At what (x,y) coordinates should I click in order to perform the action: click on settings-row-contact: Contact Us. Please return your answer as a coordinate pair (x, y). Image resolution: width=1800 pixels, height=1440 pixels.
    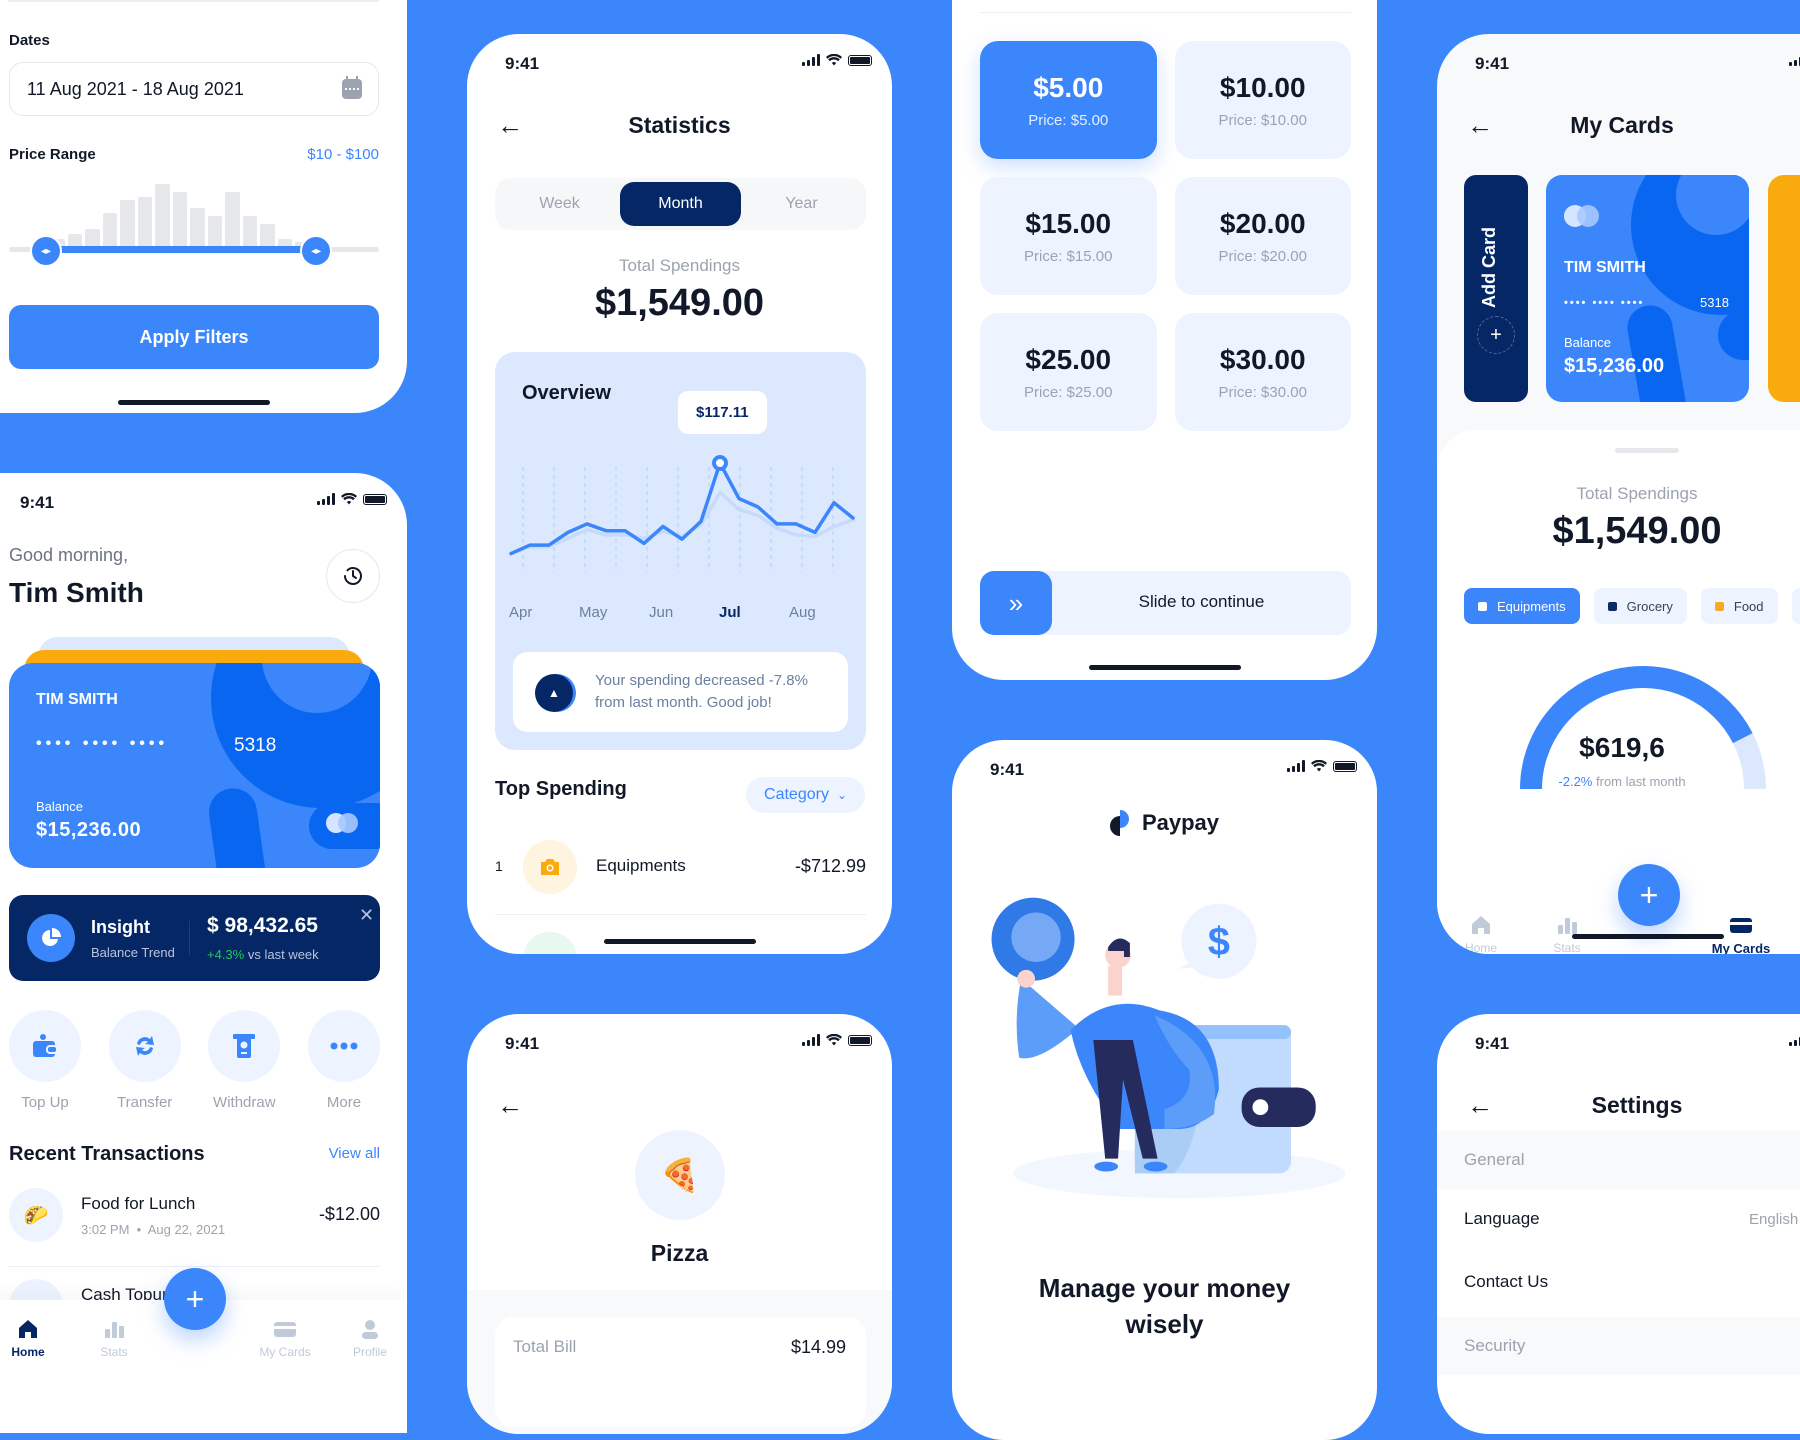
    Looking at the image, I should click on (1618, 1283).